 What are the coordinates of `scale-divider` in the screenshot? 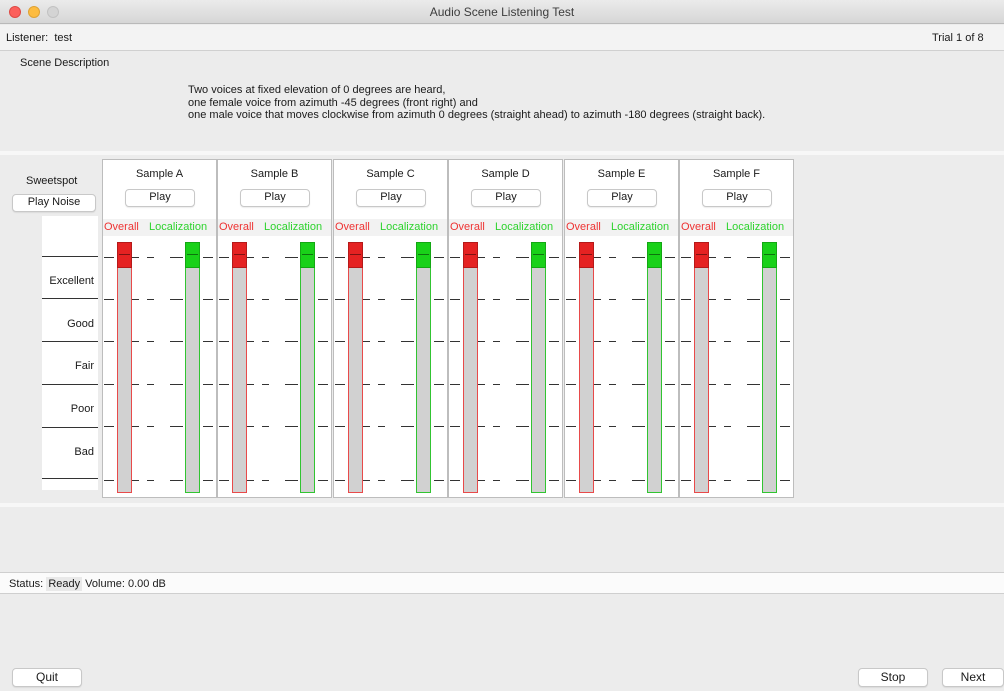 It's located at (70, 256).